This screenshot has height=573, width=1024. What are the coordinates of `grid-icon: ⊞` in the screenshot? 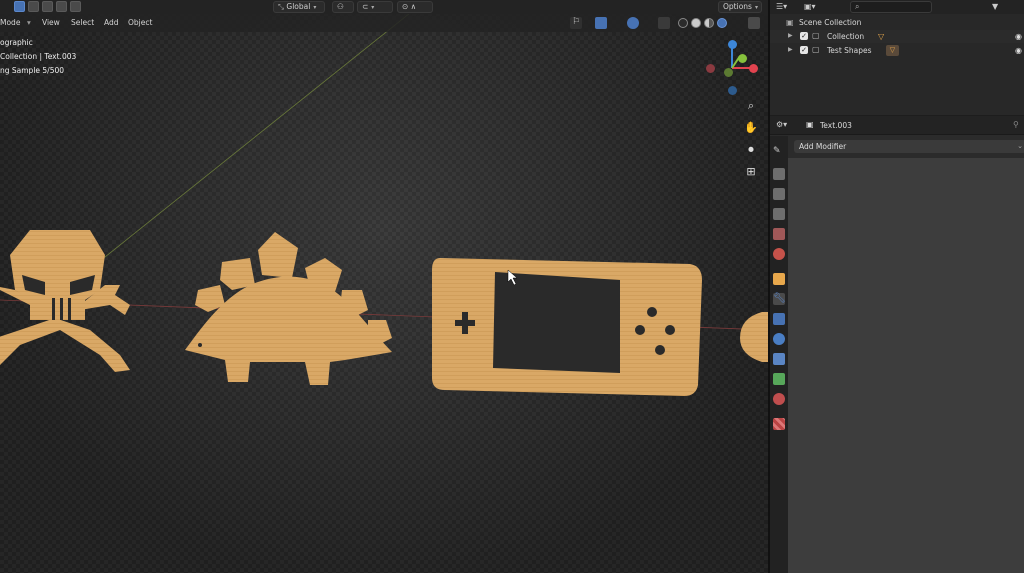 It's located at (751, 172).